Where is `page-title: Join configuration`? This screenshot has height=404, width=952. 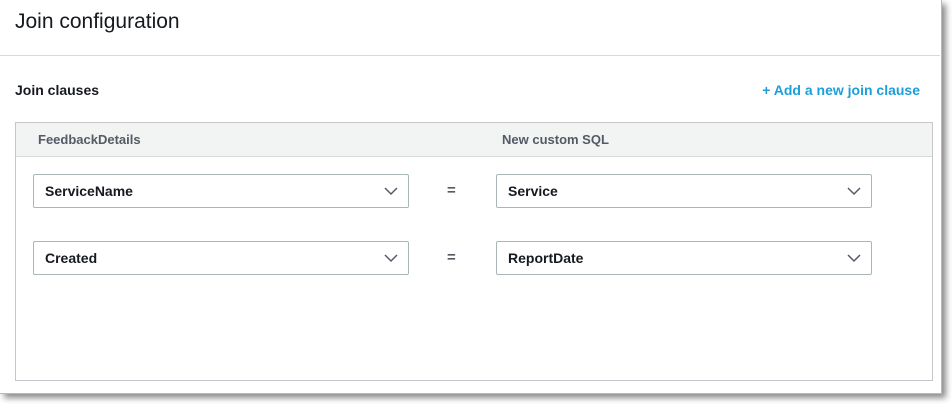
page-title: Join configuration is located at coordinates (97, 21).